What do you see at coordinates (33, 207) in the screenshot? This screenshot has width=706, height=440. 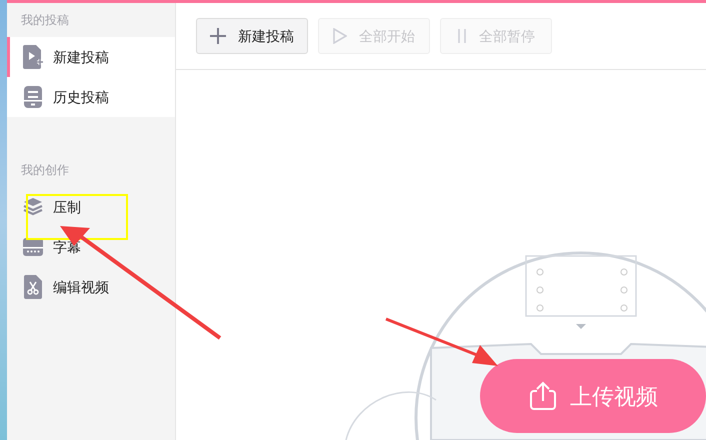 I see `layers-icon` at bounding box center [33, 207].